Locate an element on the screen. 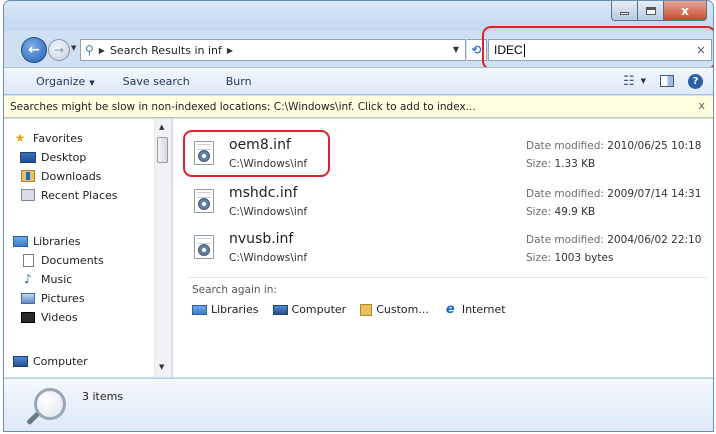  refresh-icon: ⟲ is located at coordinates (476, 50).